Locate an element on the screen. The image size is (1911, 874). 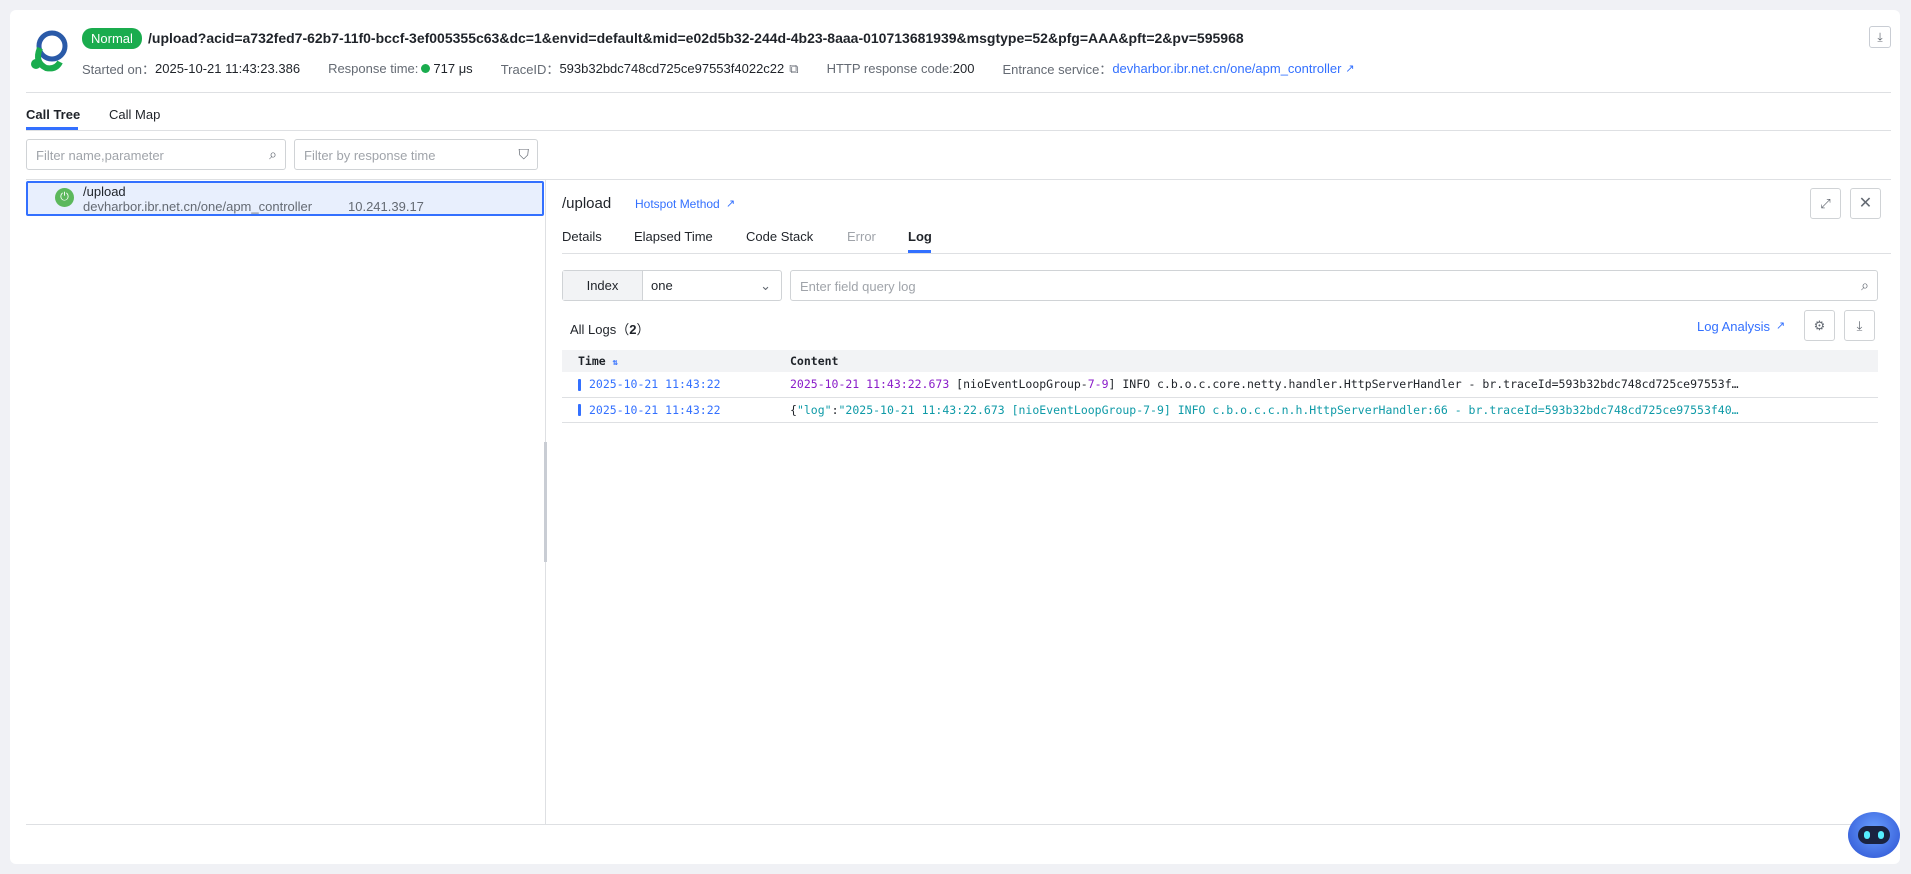
tree-node-ip: 10.241.39.17 is located at coordinates (386, 206).